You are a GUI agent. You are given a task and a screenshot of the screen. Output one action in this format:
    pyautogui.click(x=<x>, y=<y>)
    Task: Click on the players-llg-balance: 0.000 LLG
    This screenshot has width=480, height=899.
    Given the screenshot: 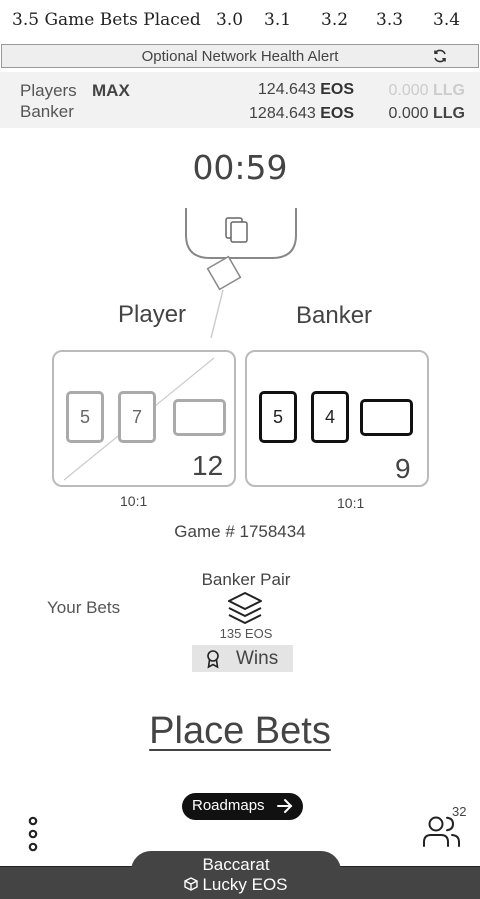 What is the action you would take?
    pyautogui.click(x=427, y=90)
    